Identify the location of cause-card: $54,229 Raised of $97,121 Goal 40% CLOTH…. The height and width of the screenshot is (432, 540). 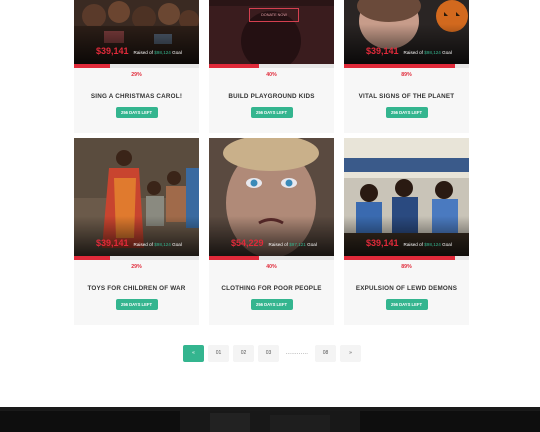
(271, 231).